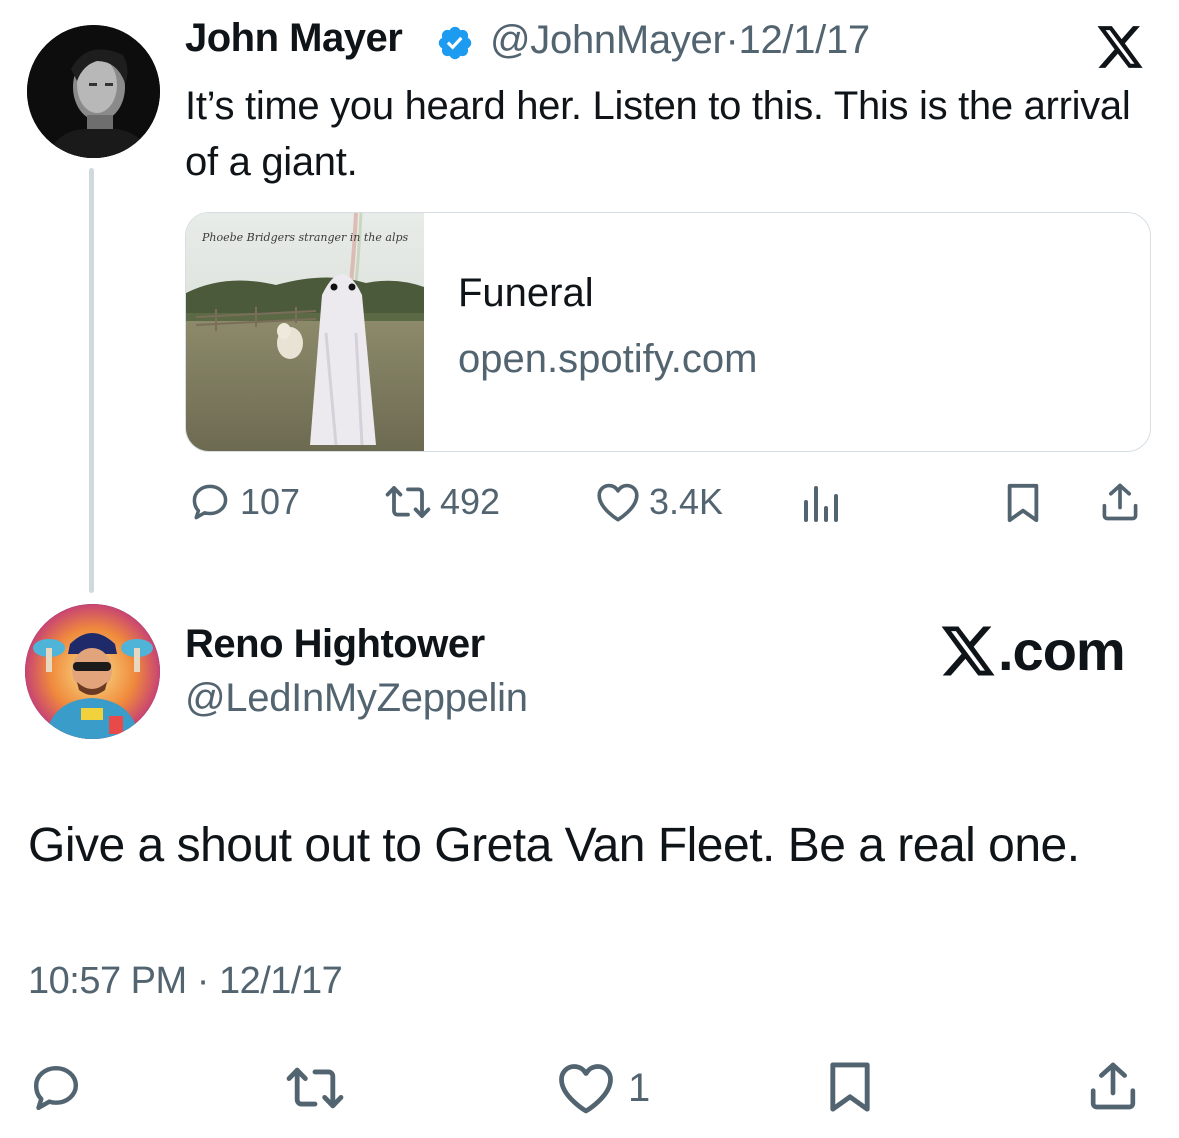 This screenshot has width=1179, height=1138. Describe the element at coordinates (686, 501) in the screenshot. I see `like-count: 3.4K` at that location.